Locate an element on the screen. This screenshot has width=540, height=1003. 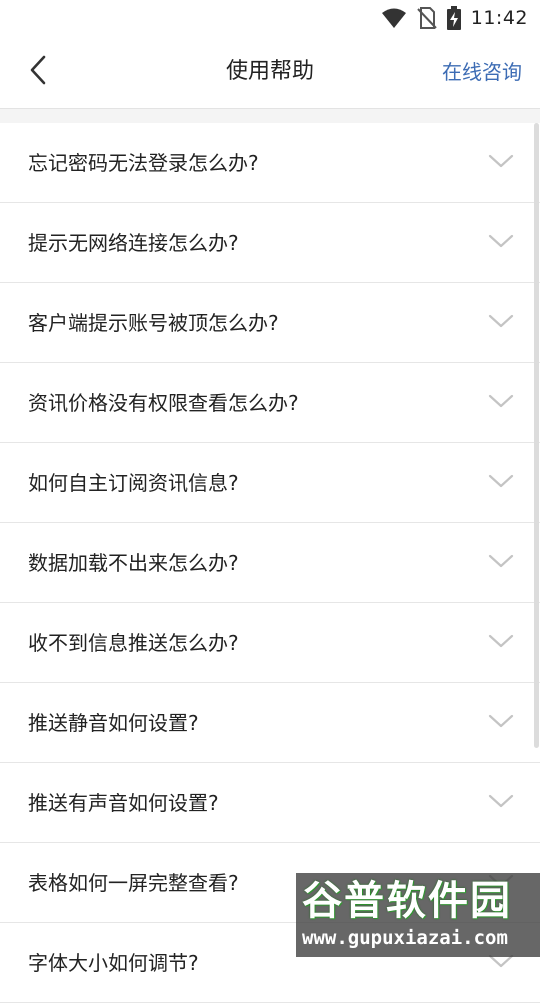
wifi-icon is located at coordinates (394, 18).